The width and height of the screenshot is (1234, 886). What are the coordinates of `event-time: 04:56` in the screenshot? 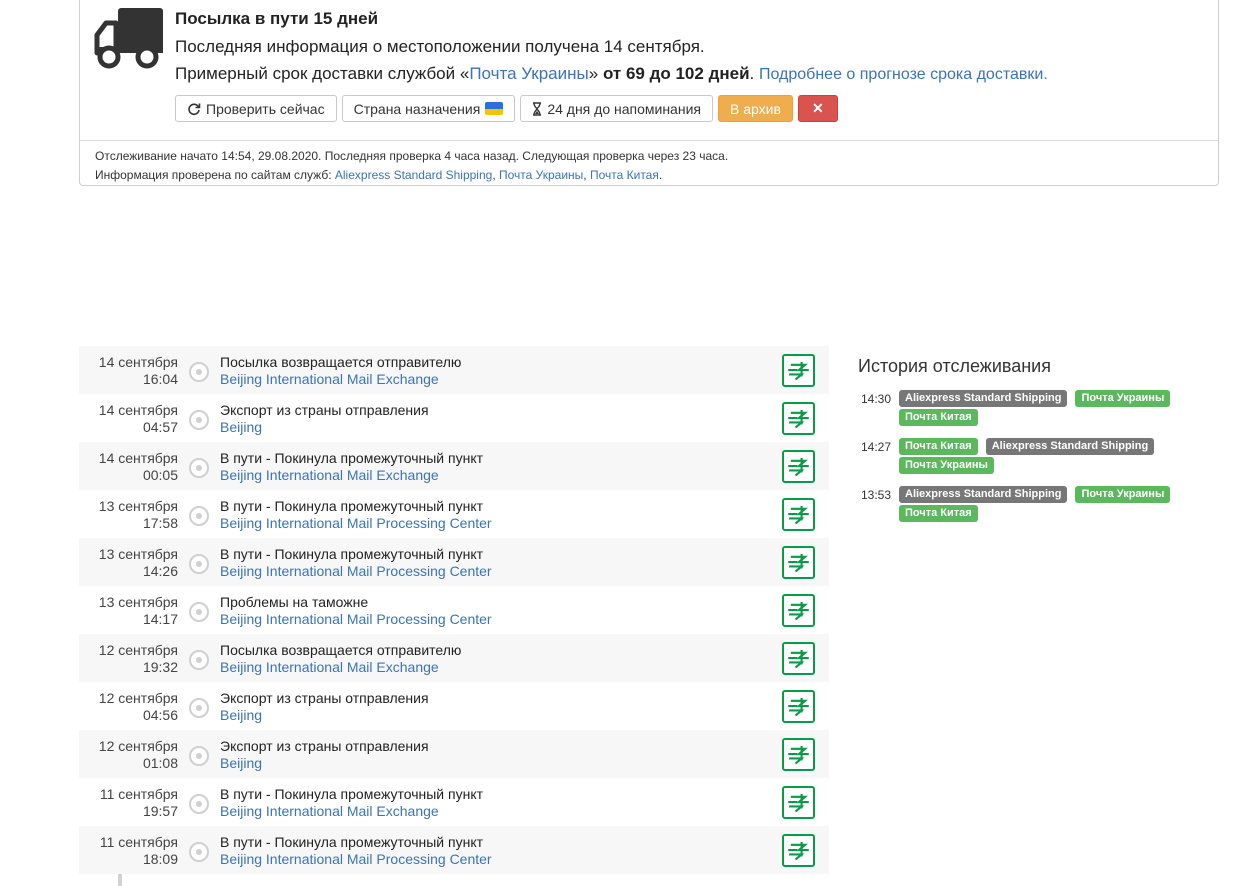 It's located at (160, 715).